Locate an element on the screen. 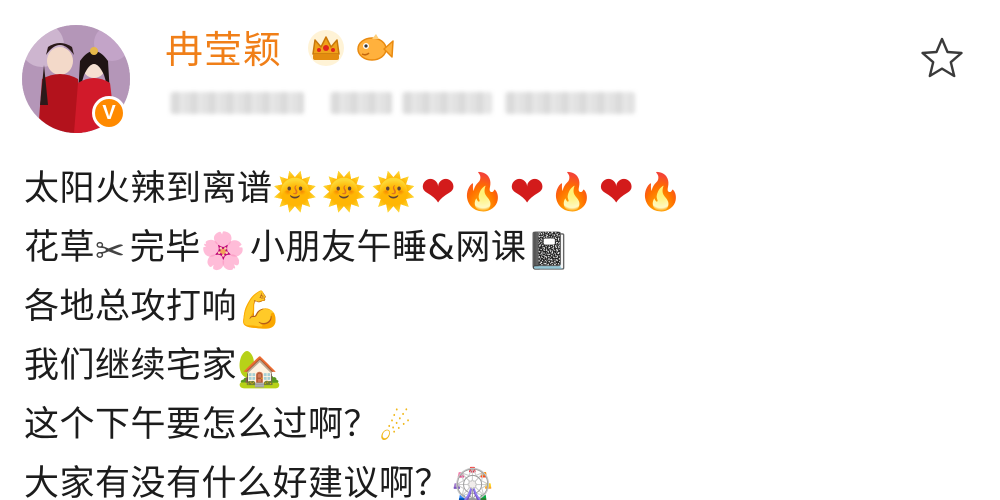  post-text: 小朋友午睡&网课 is located at coordinates (388, 248).